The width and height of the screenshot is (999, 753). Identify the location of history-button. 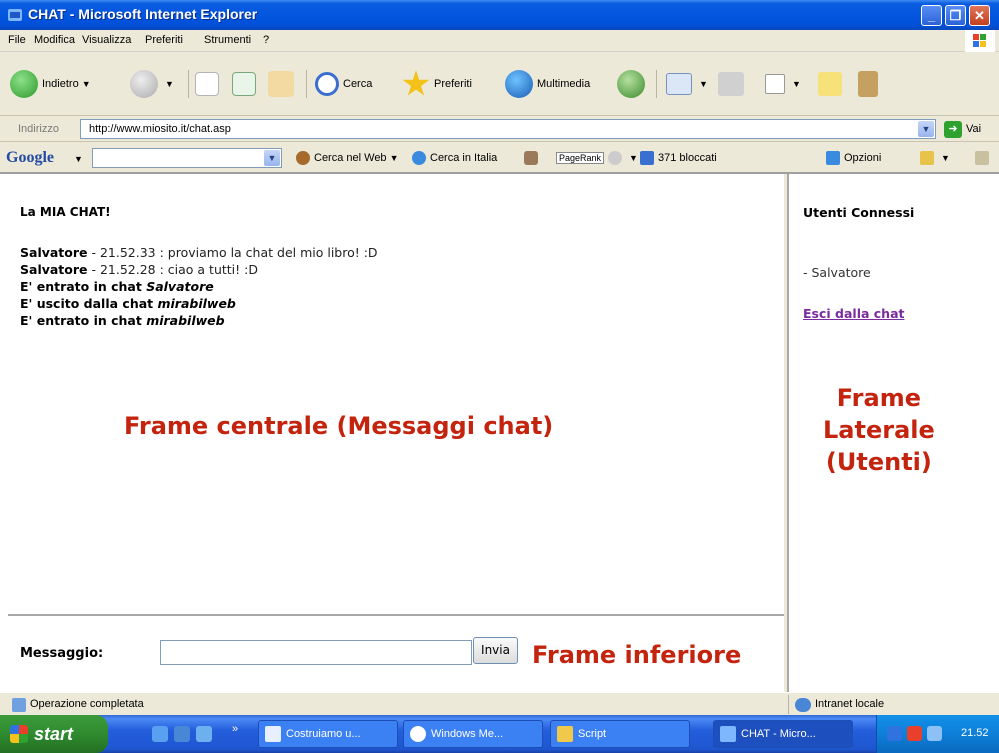
(633, 84).